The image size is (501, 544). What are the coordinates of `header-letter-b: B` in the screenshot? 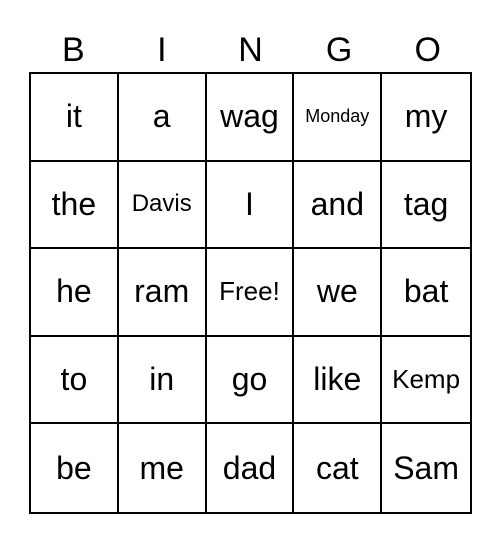 It's located at (73, 50).